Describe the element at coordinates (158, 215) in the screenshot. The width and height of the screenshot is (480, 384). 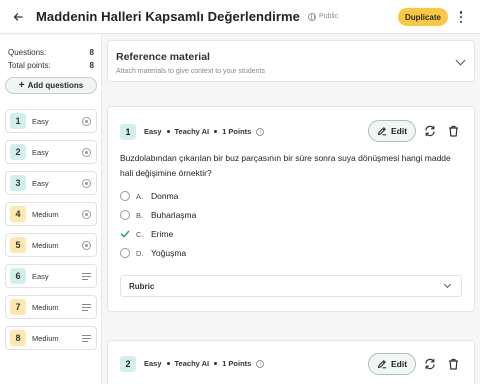
I see `answer-option: B. Buharlaşma` at that location.